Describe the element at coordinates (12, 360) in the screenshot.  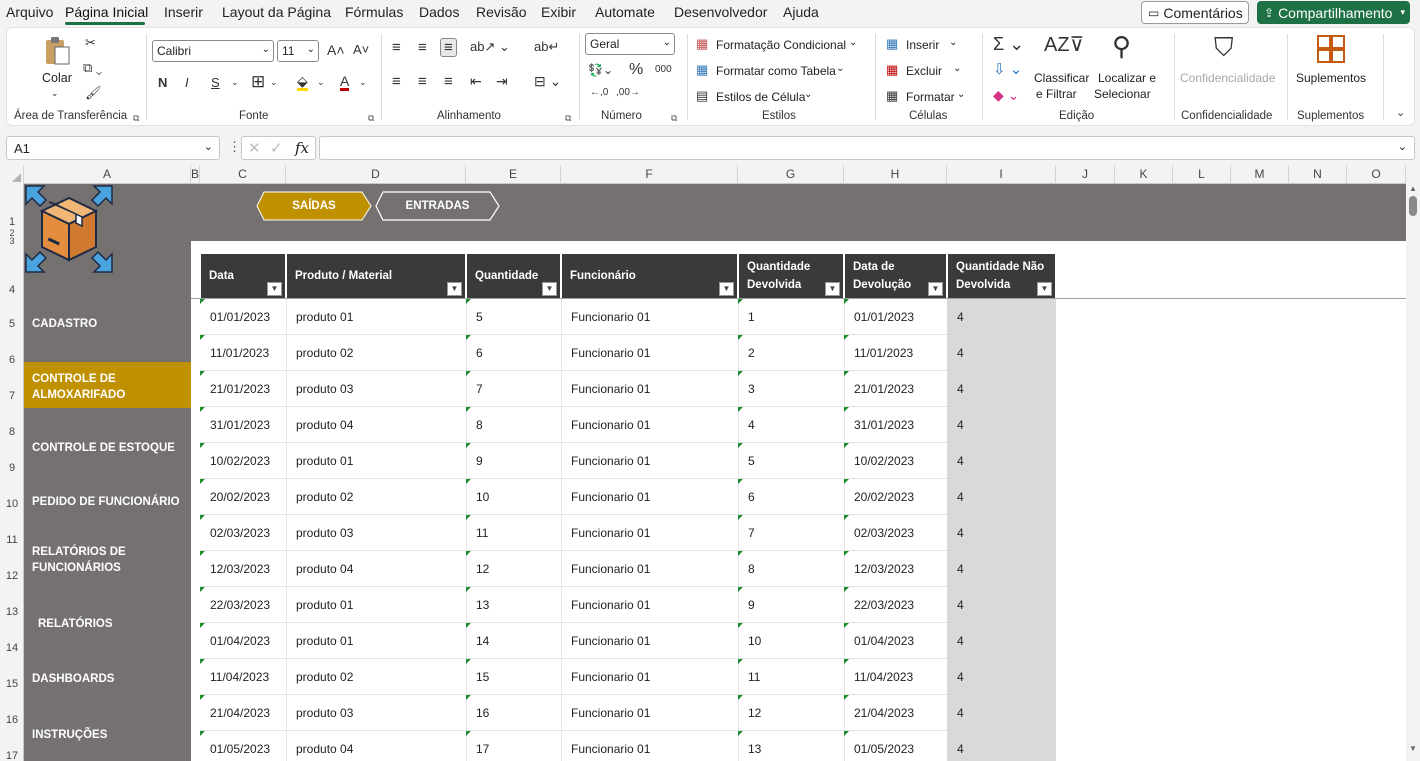
I see `row-header: 6` at that location.